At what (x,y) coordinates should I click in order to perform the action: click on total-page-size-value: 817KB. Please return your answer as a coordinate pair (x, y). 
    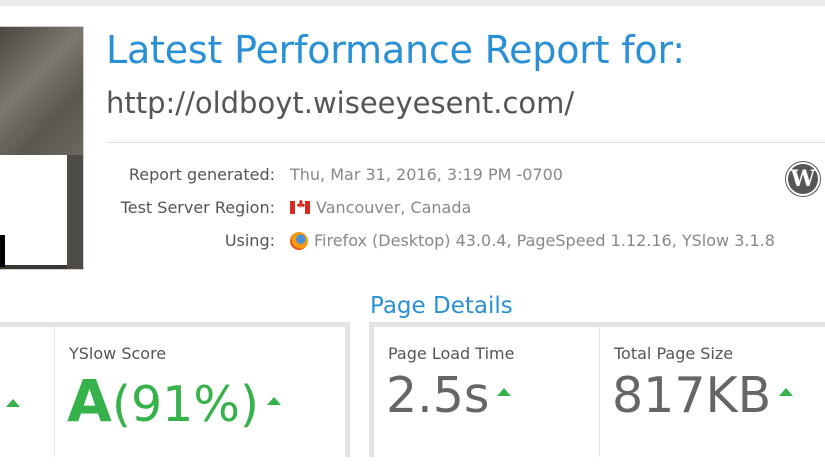
    Looking at the image, I should click on (703, 395).